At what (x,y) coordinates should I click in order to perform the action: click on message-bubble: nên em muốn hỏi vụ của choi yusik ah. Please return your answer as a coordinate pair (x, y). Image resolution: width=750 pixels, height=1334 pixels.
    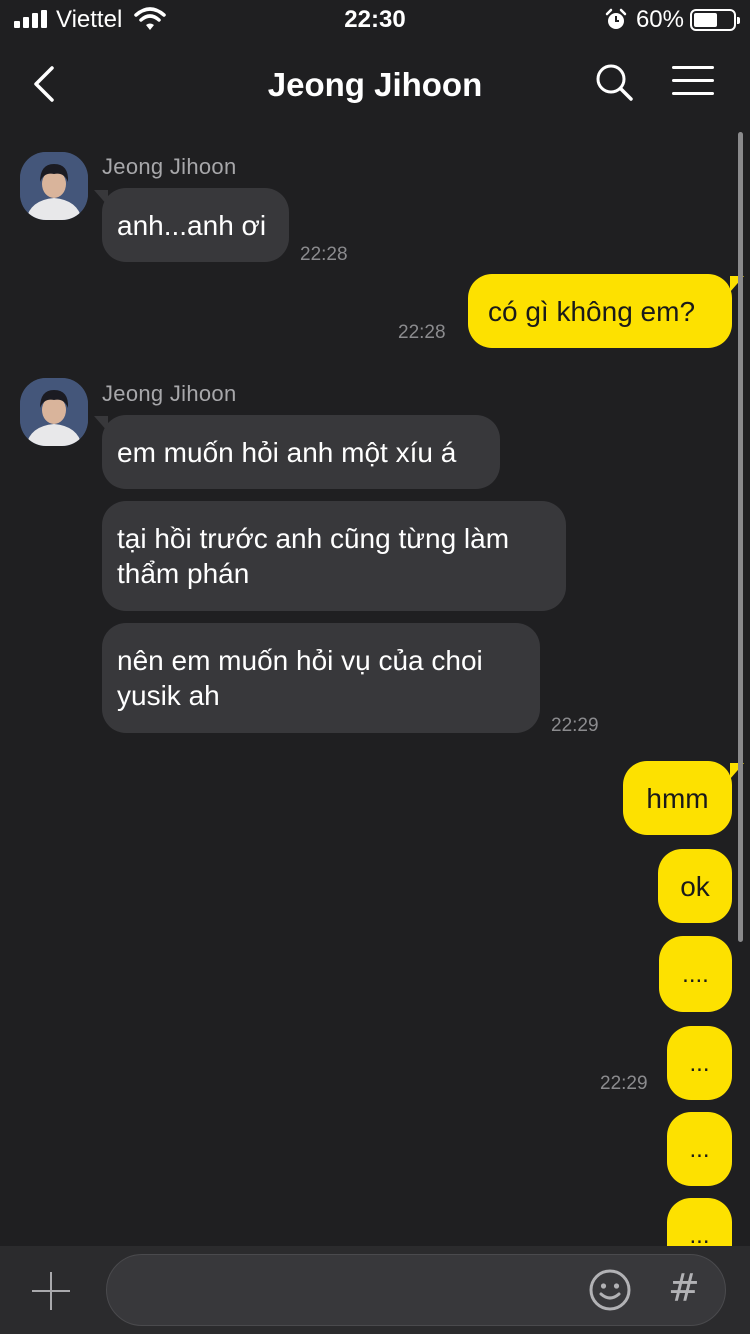
    Looking at the image, I should click on (321, 678).